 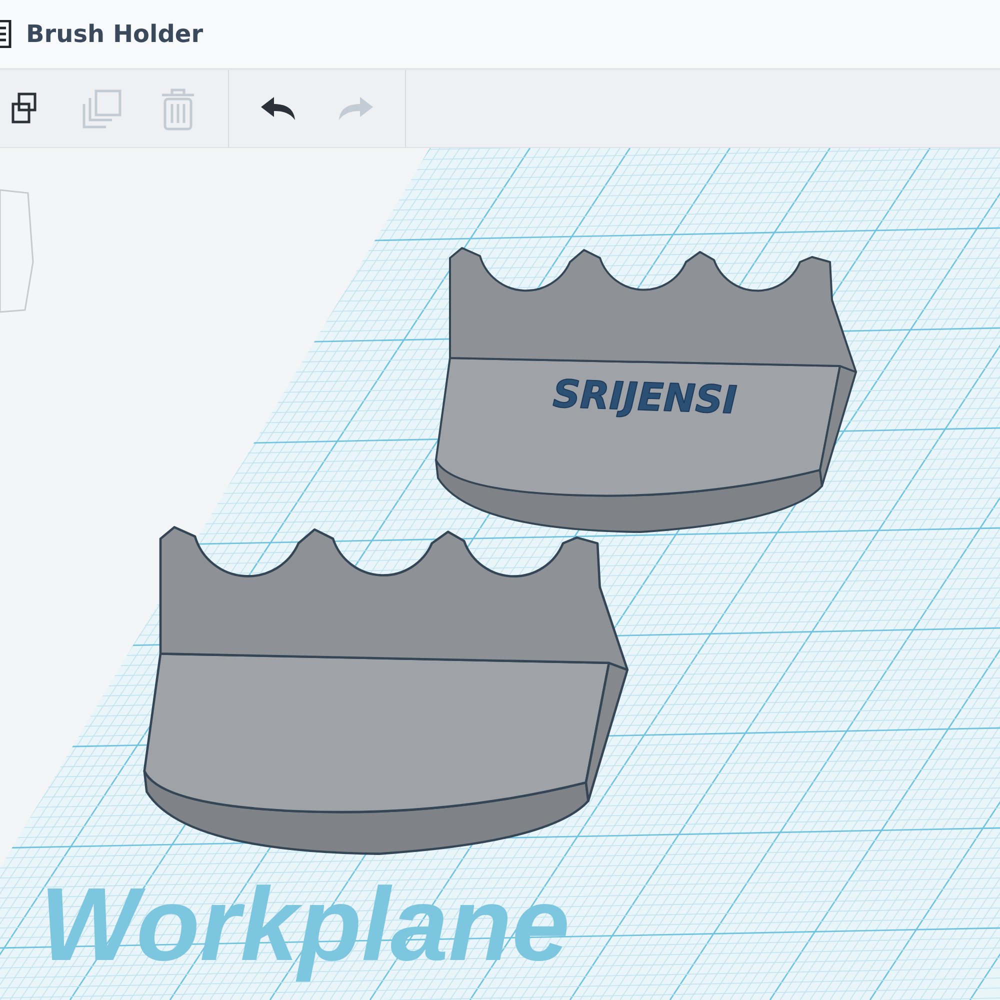 I want to click on menu-icon, so click(x=6, y=34).